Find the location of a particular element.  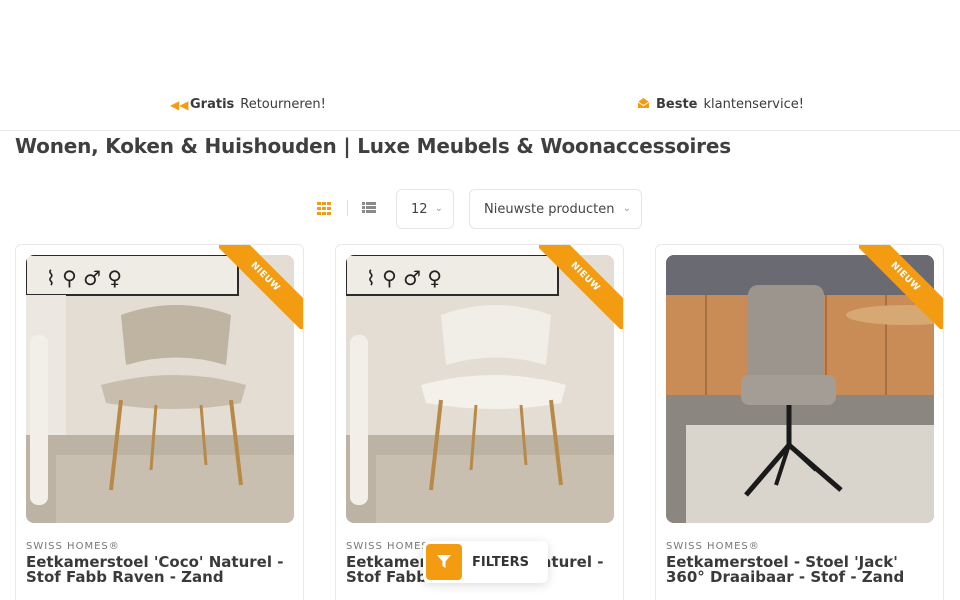

envelope-icon is located at coordinates (643, 104).